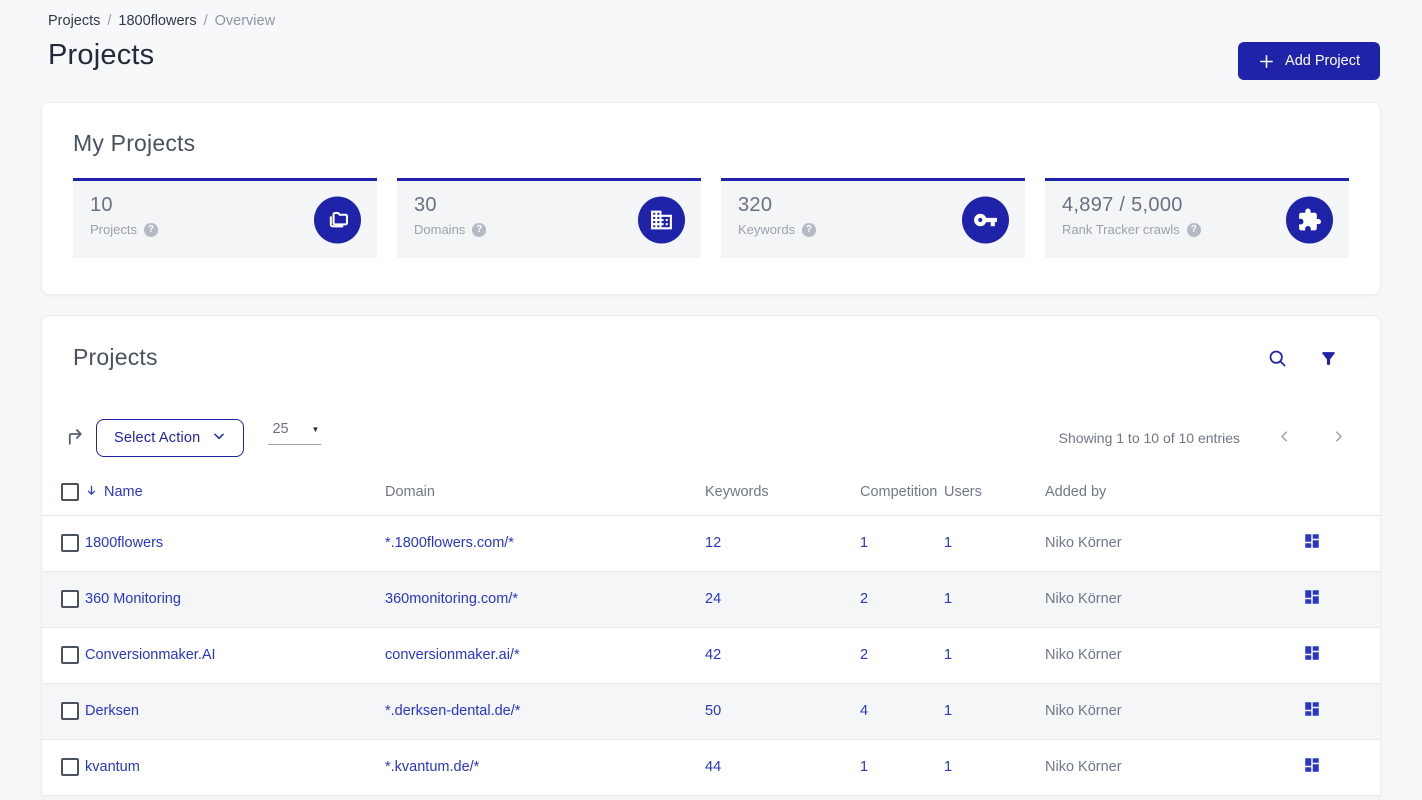 This screenshot has height=800, width=1422. Describe the element at coordinates (545, 493) in the screenshot. I see `column-header-domain: Domain` at that location.